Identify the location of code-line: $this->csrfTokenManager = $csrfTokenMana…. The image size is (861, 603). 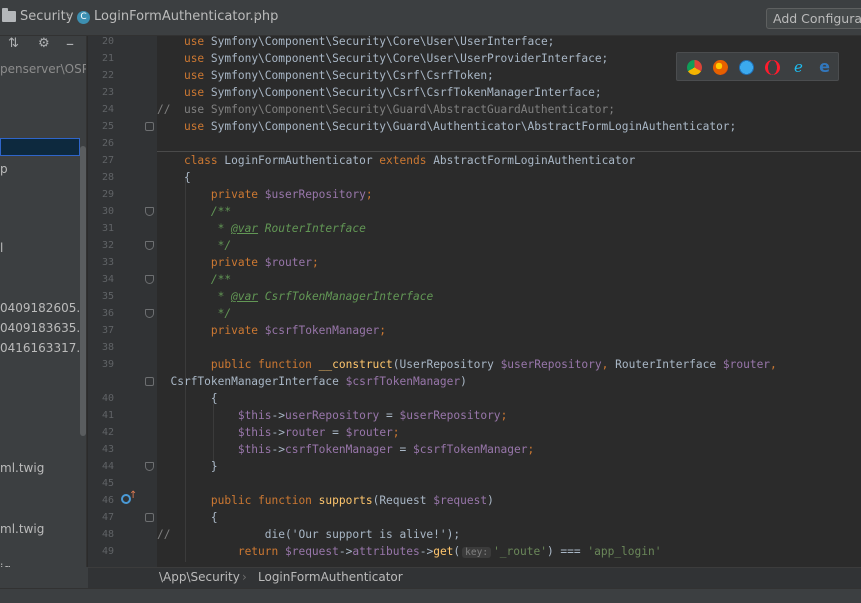
(386, 449).